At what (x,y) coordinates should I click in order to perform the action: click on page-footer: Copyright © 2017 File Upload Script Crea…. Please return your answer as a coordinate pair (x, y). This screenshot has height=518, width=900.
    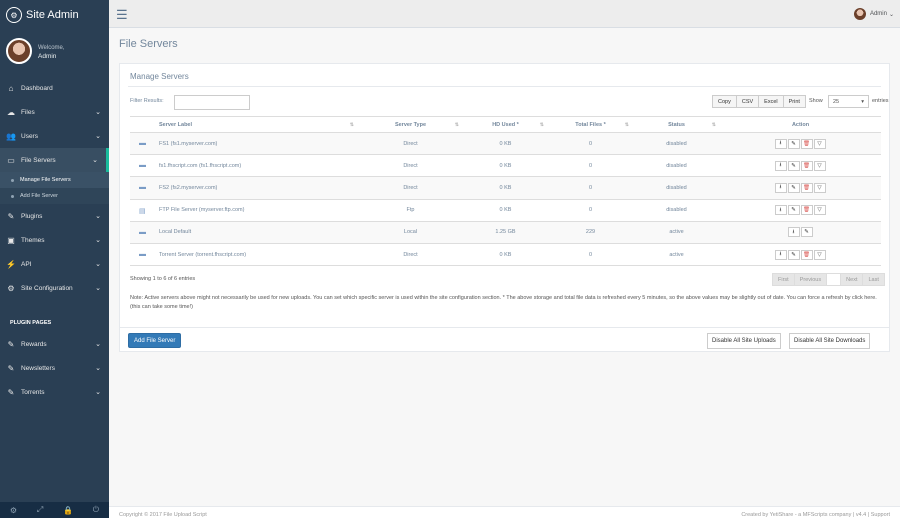
    Looking at the image, I should click on (504, 512).